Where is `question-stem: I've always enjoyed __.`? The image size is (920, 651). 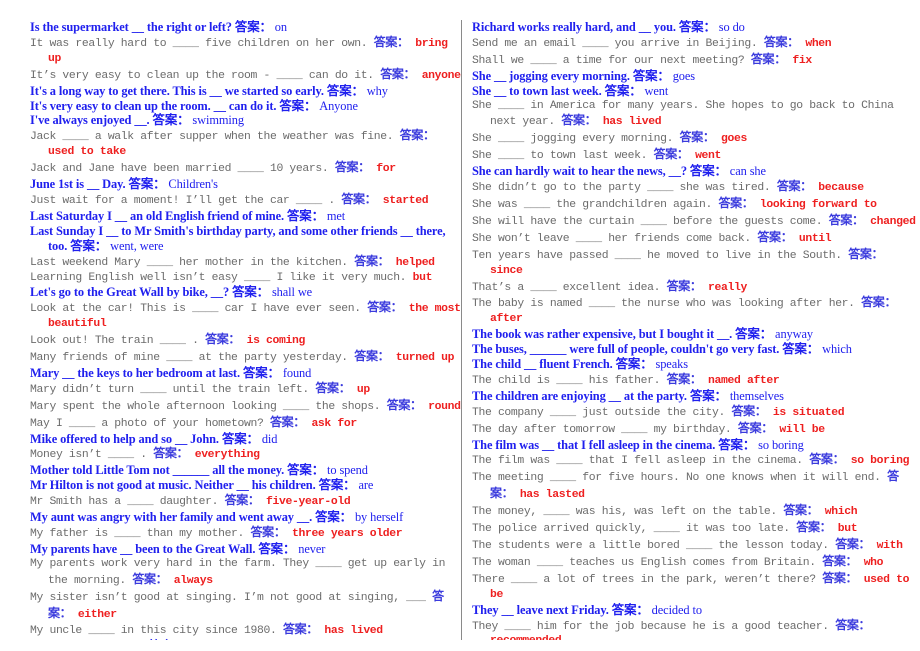 question-stem: I've always enjoyed __. is located at coordinates (90, 120).